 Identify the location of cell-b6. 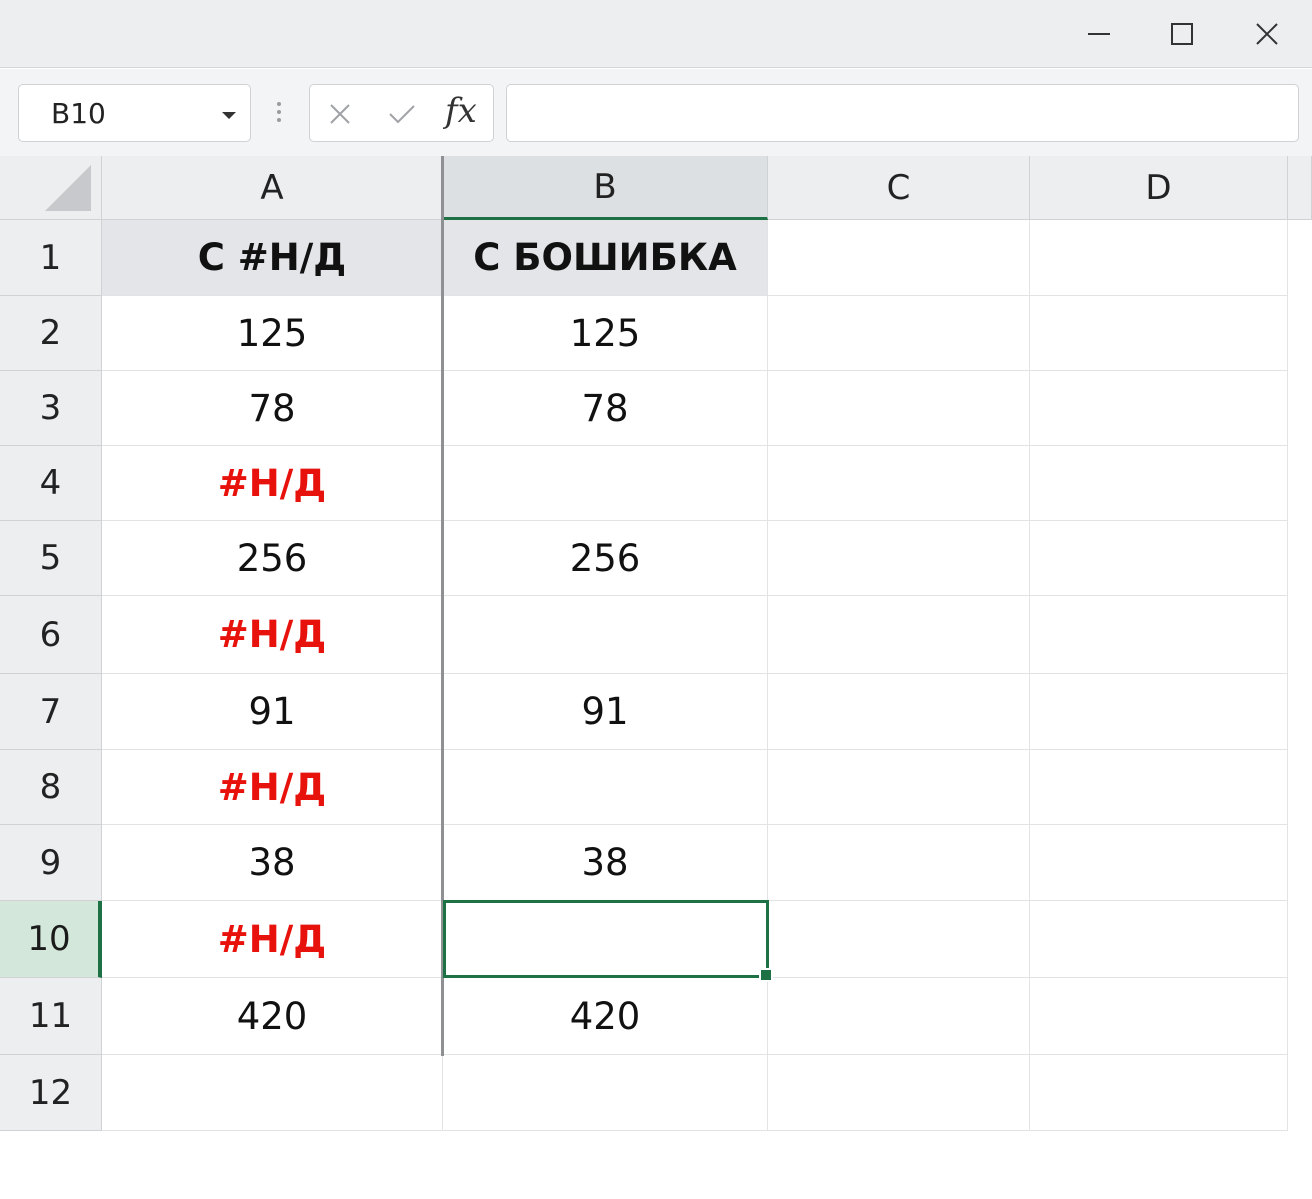
(605, 635).